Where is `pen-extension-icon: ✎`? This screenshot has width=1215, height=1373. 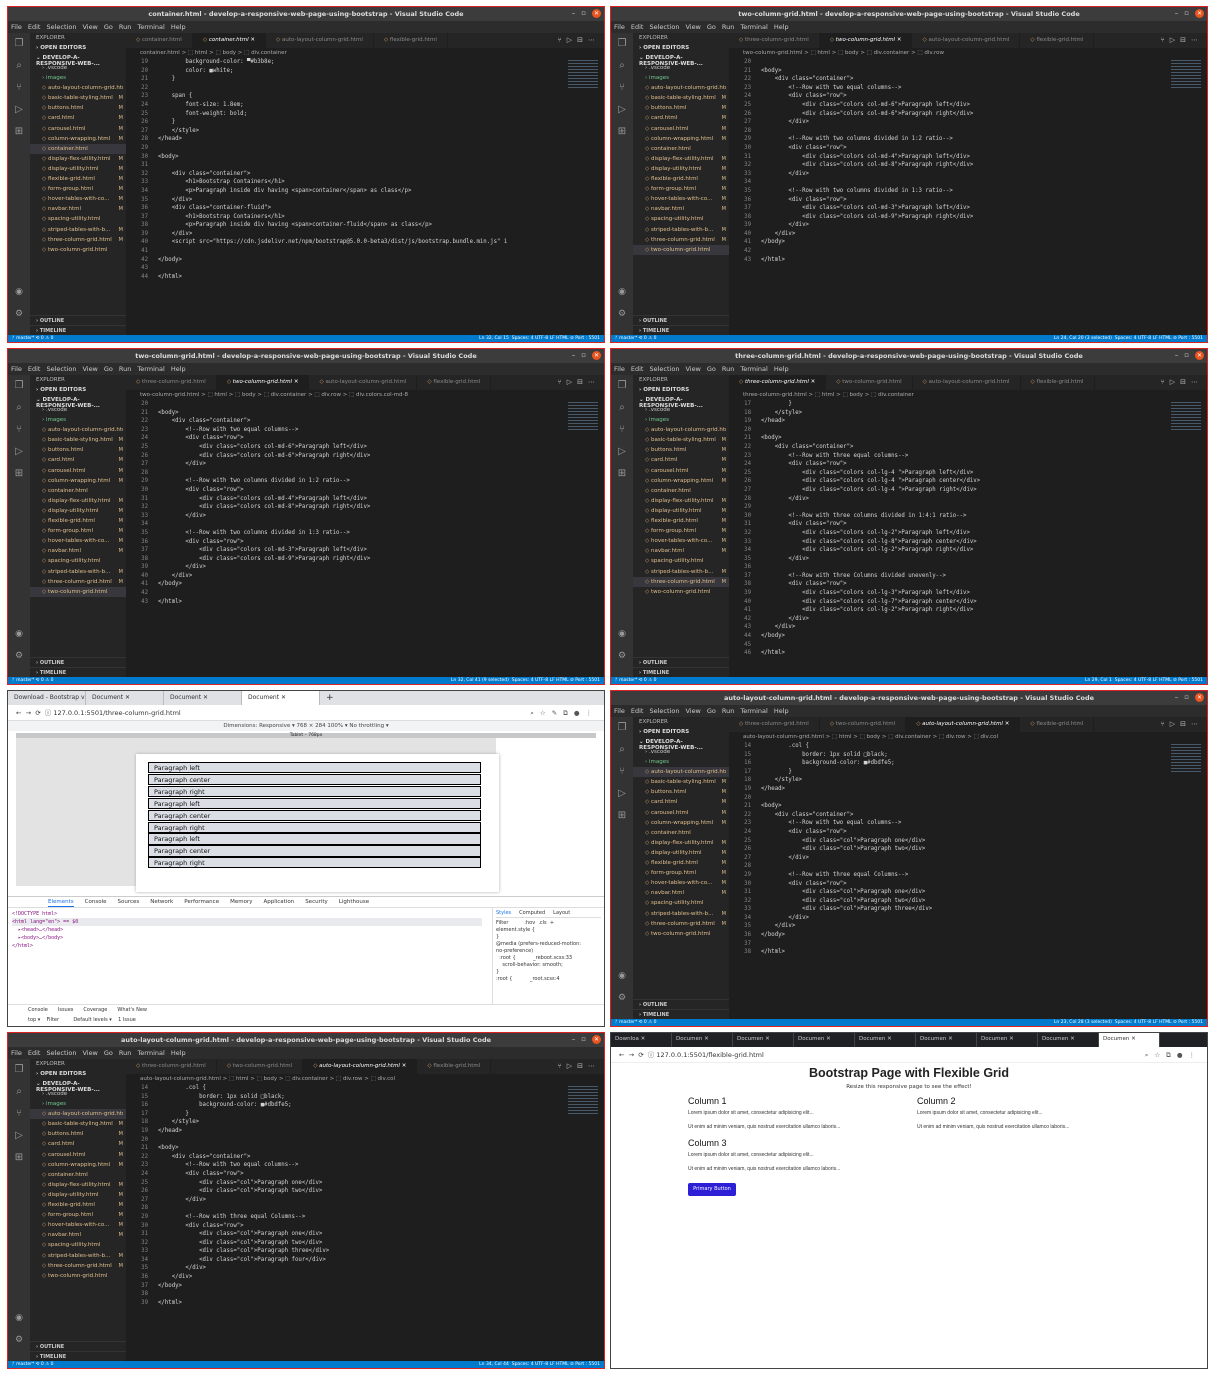 pen-extension-icon: ✎ is located at coordinates (557, 713).